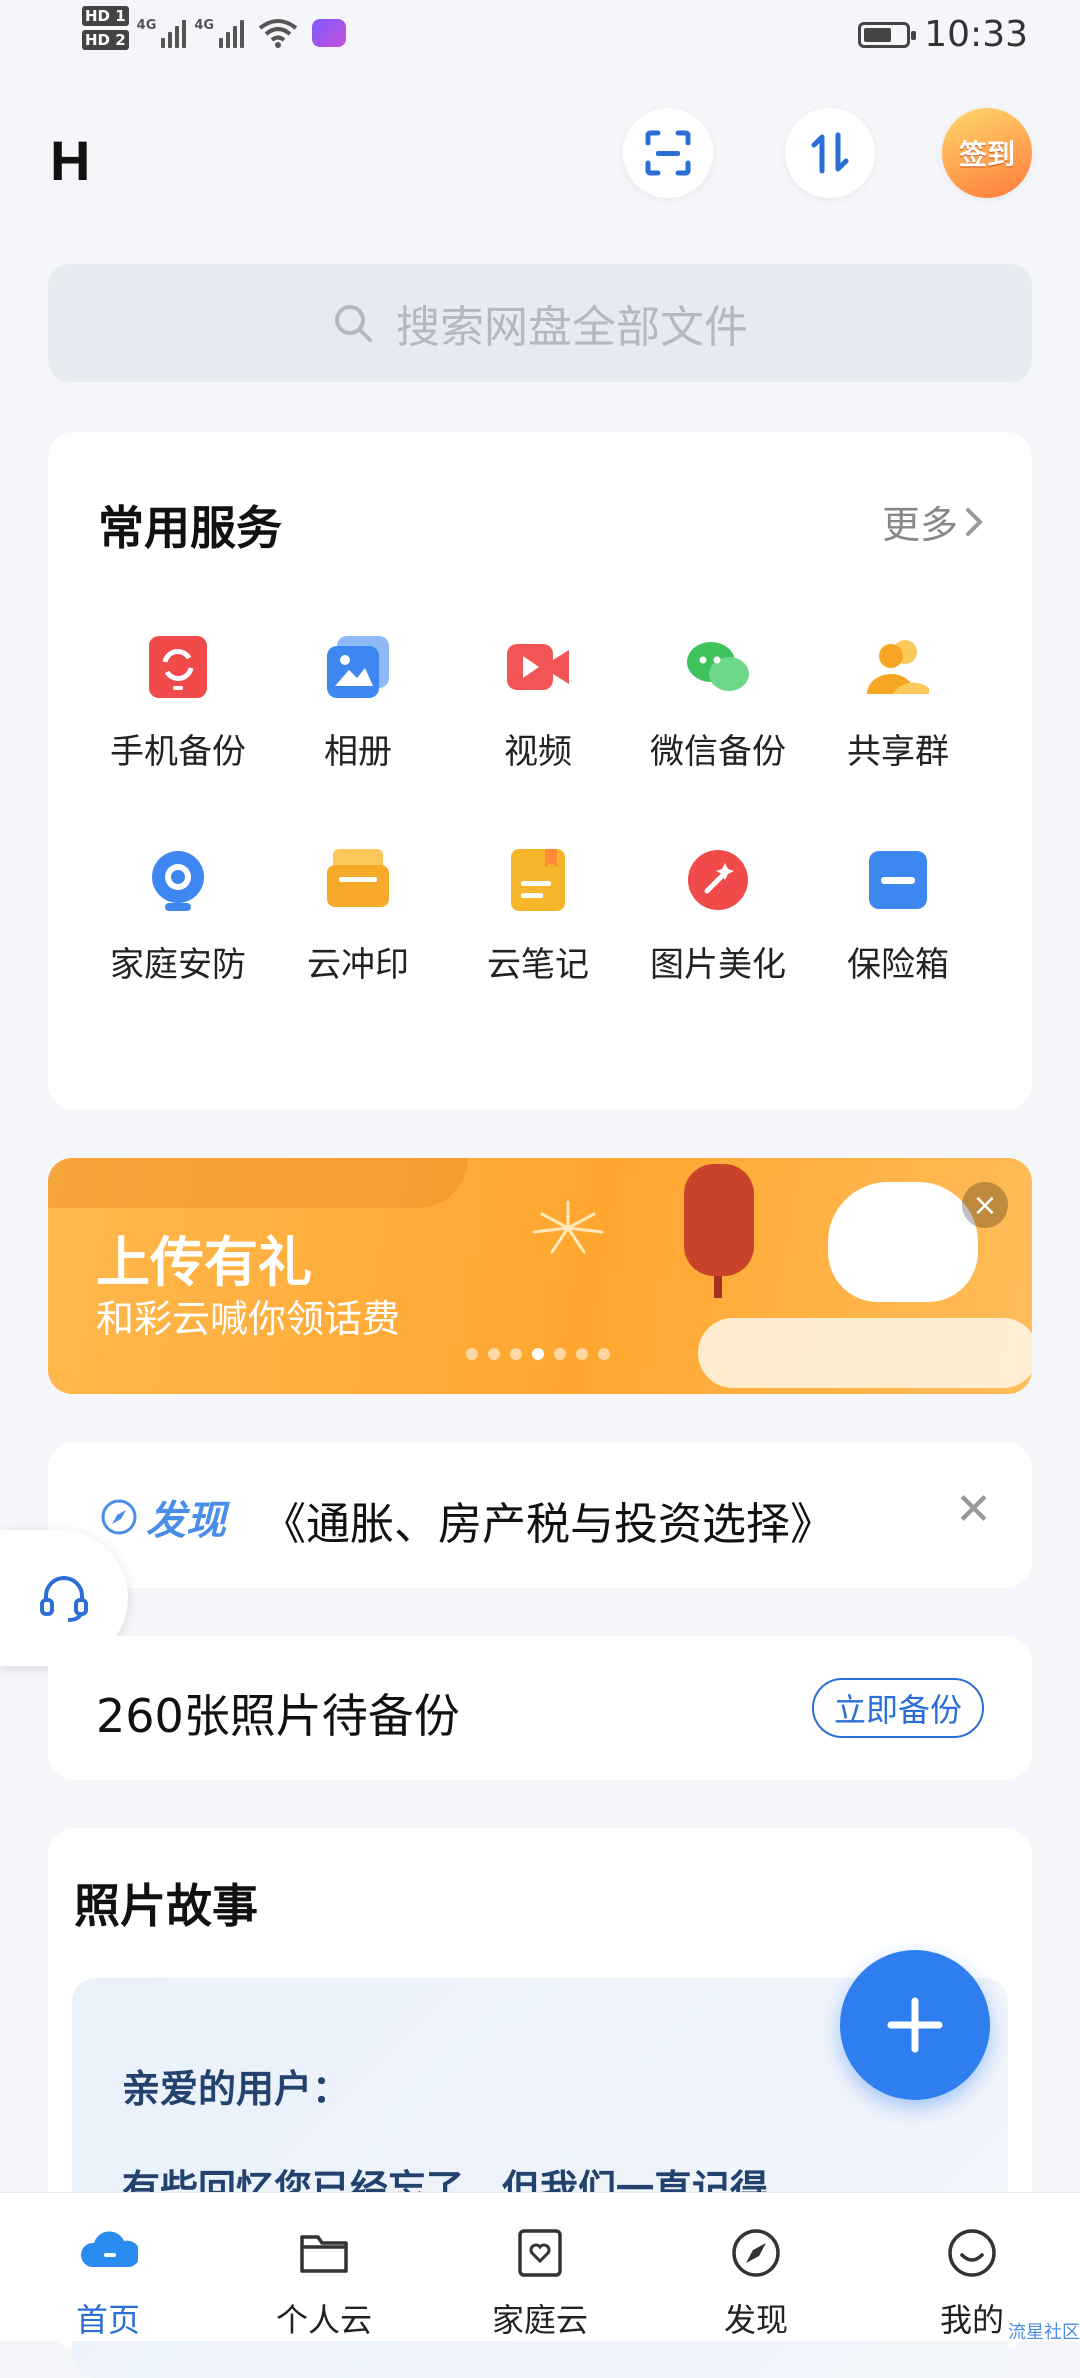 The image size is (1080, 2378). Describe the element at coordinates (898, 752) in the screenshot. I see `service-label: 共享群` at that location.